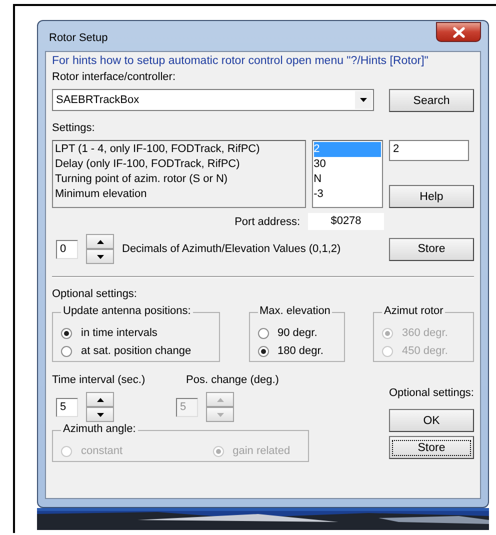 The width and height of the screenshot is (496, 535). What do you see at coordinates (429, 150) in the screenshot?
I see `value-field: 2` at bounding box center [429, 150].